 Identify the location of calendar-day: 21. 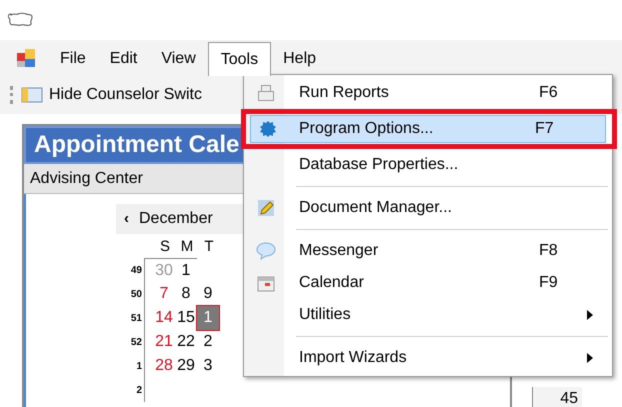
(164, 342).